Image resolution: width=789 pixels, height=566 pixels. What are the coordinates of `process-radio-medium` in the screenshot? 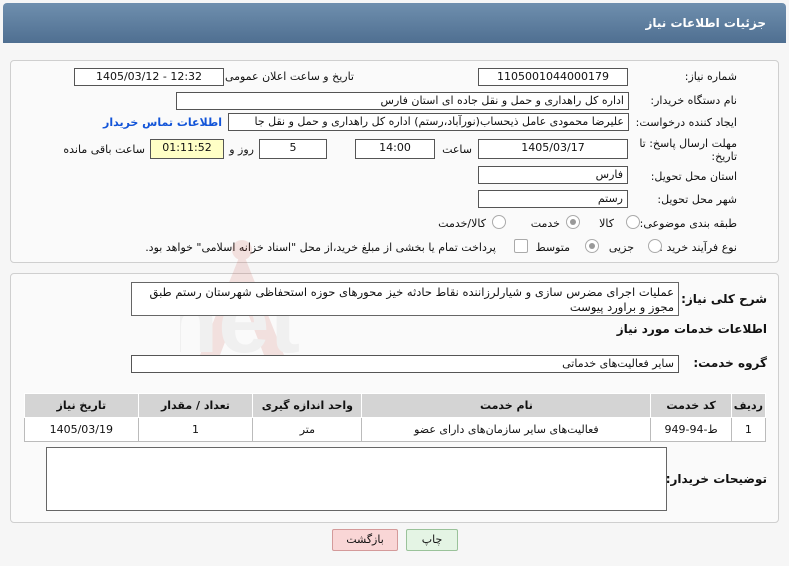 It's located at (592, 246).